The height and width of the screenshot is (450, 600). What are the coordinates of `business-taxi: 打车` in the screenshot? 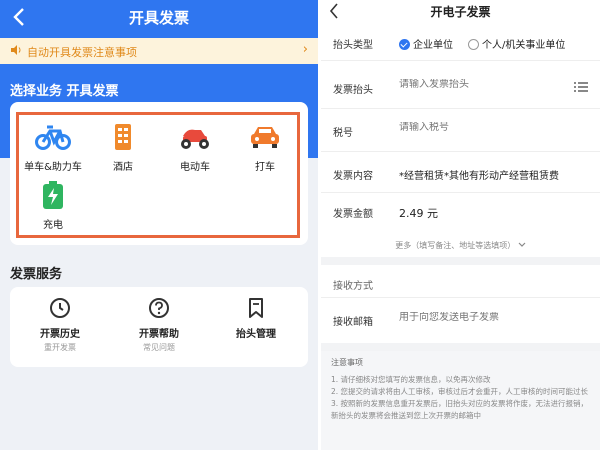 It's located at (265, 147).